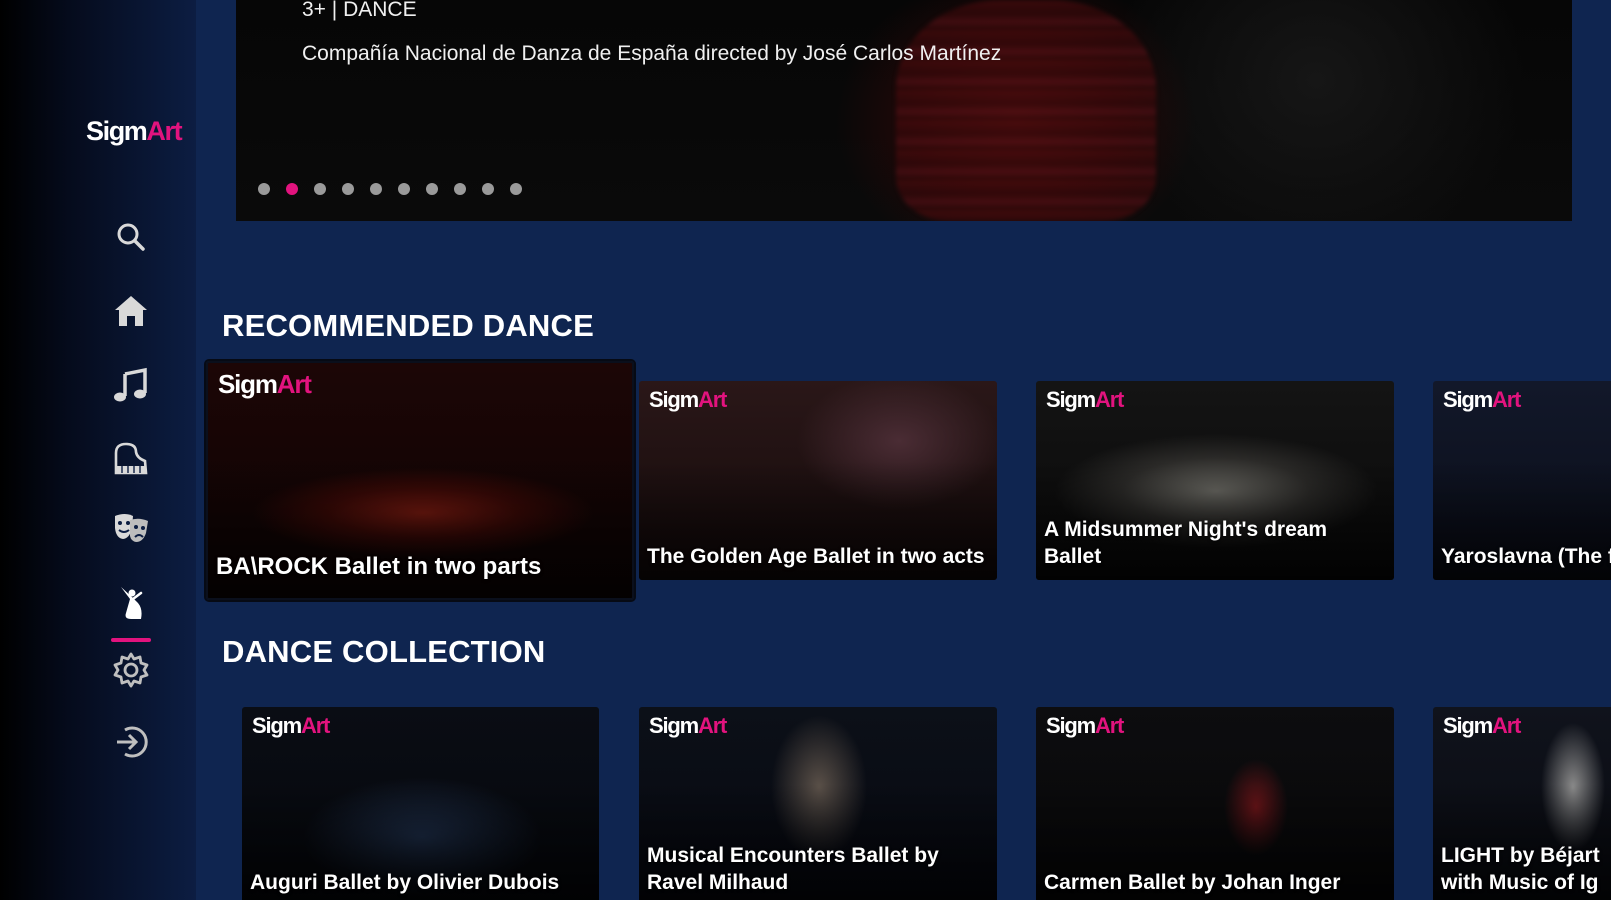  Describe the element at coordinates (1186, 543) in the screenshot. I see `card-title: A Midsummer Night's dream Ballet` at that location.